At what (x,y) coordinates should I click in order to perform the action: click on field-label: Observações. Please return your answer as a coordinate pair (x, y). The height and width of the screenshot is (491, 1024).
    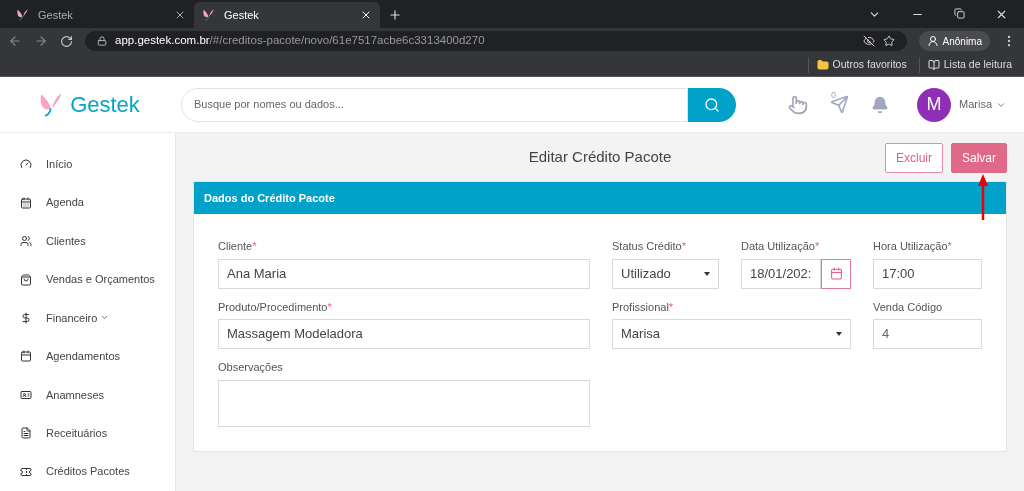
    Looking at the image, I should click on (251, 367).